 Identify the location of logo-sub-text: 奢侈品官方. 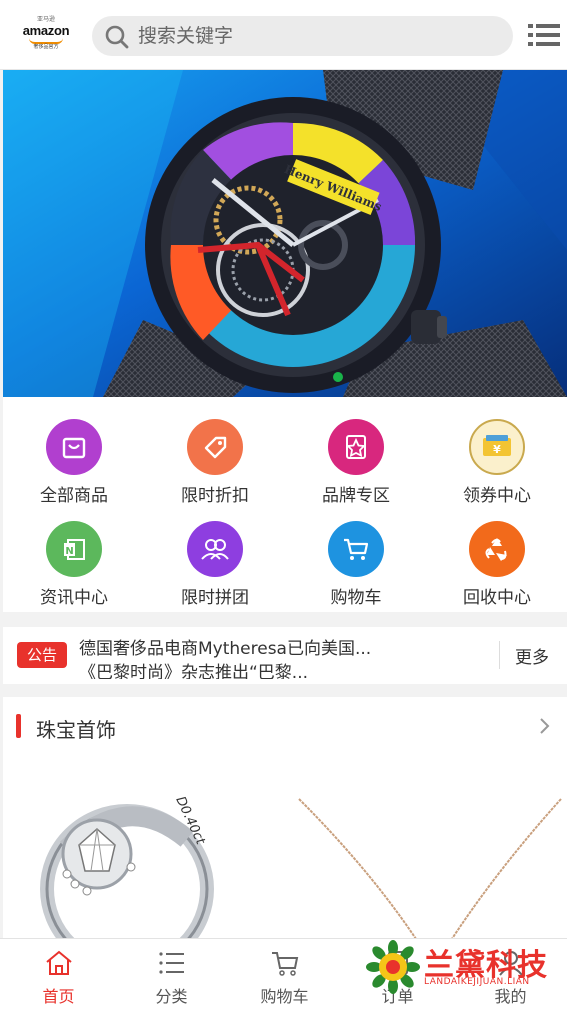
(46, 47).